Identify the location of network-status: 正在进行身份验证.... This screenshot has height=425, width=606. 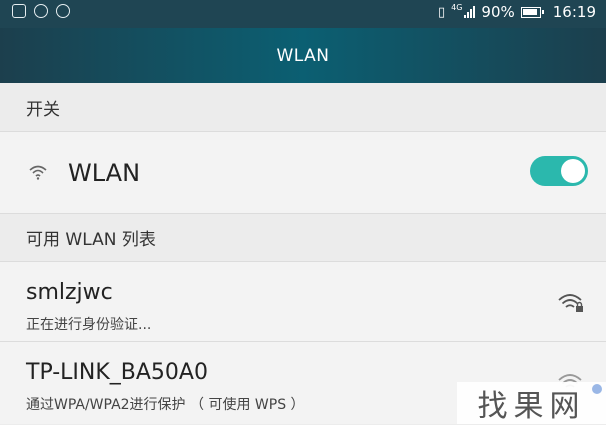
(89, 325).